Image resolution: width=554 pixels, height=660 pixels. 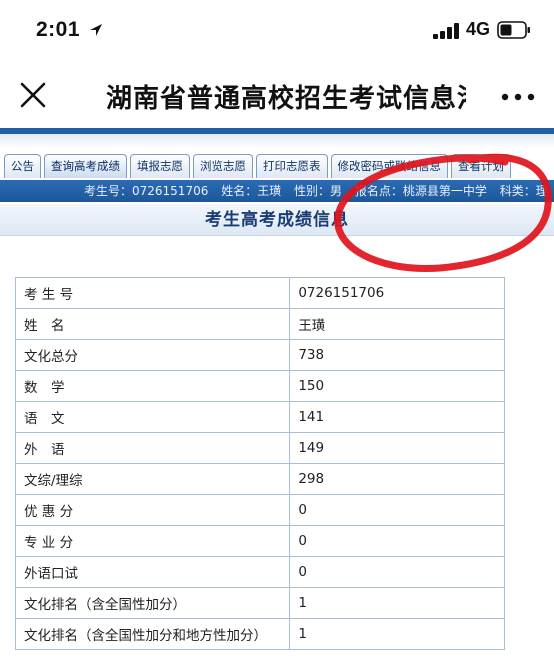 I want to click on more-dots-icon, so click(x=518, y=97).